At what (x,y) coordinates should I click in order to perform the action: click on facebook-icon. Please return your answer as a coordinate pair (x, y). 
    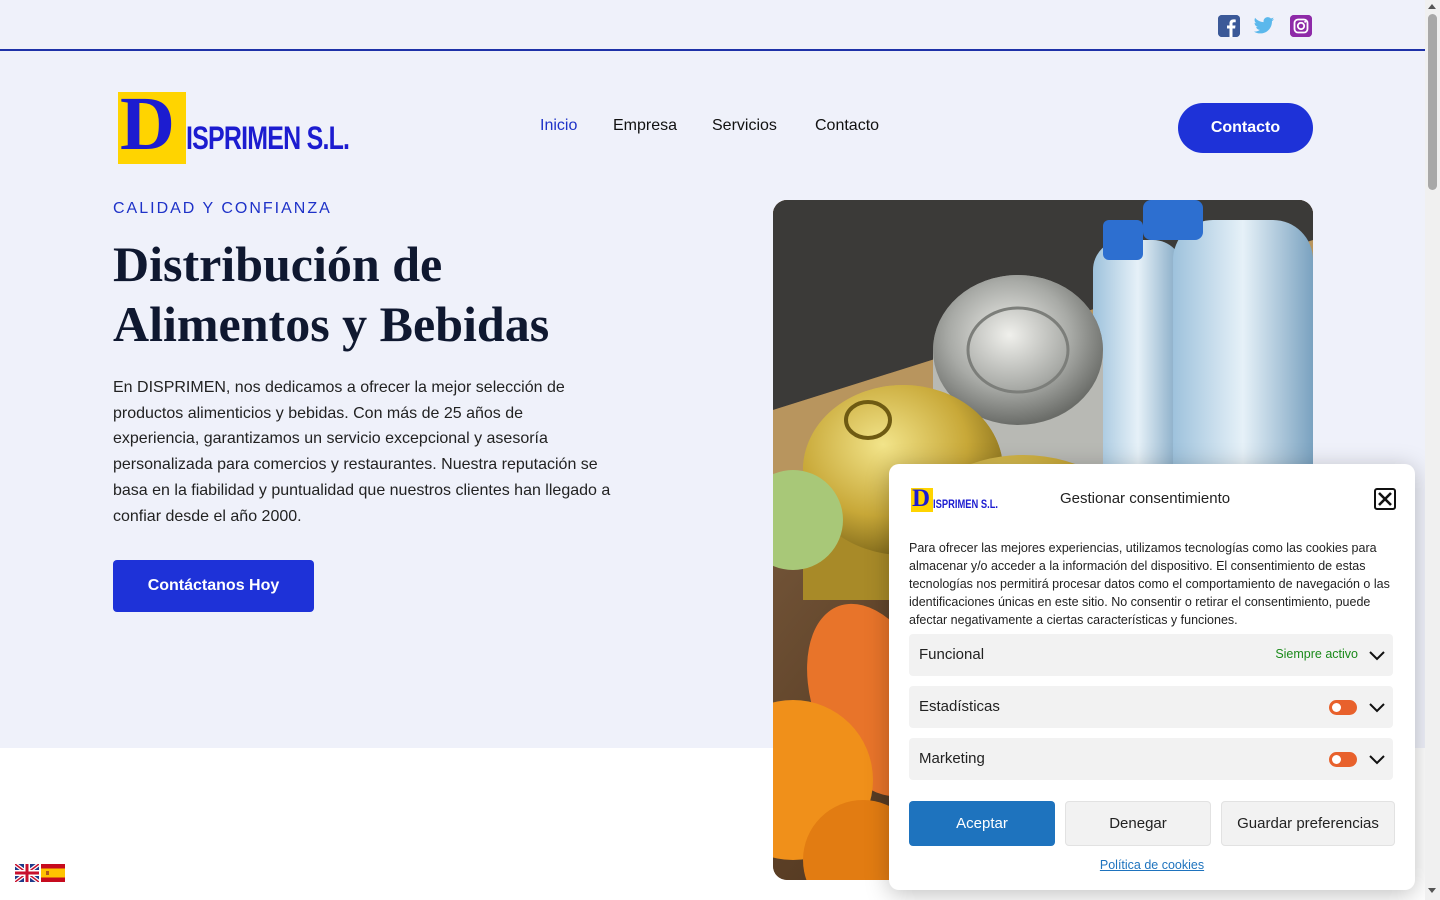
    Looking at the image, I should click on (1229, 26).